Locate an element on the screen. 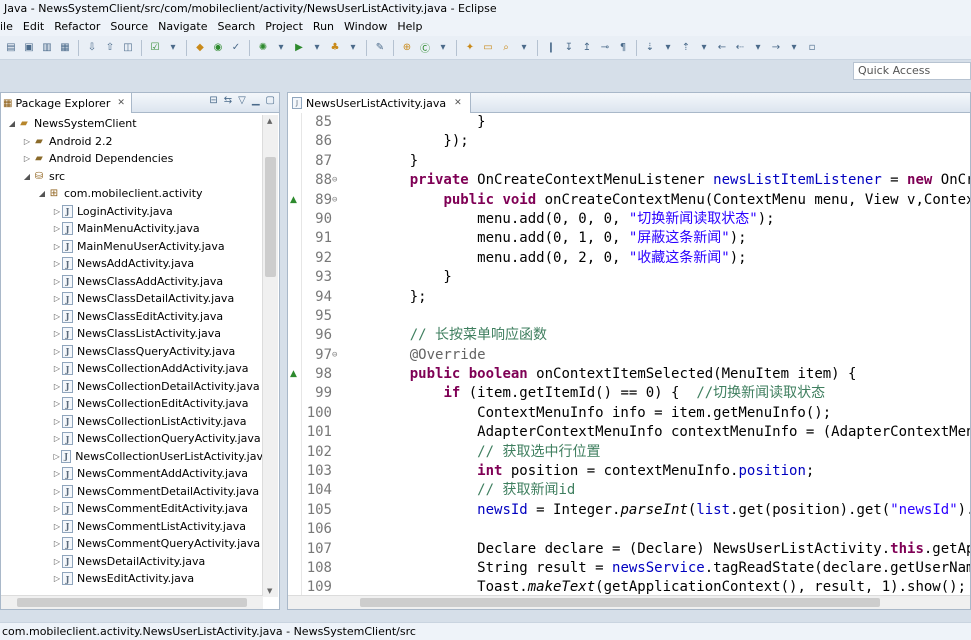  annotation-next-icon: ↧ is located at coordinates (569, 48).